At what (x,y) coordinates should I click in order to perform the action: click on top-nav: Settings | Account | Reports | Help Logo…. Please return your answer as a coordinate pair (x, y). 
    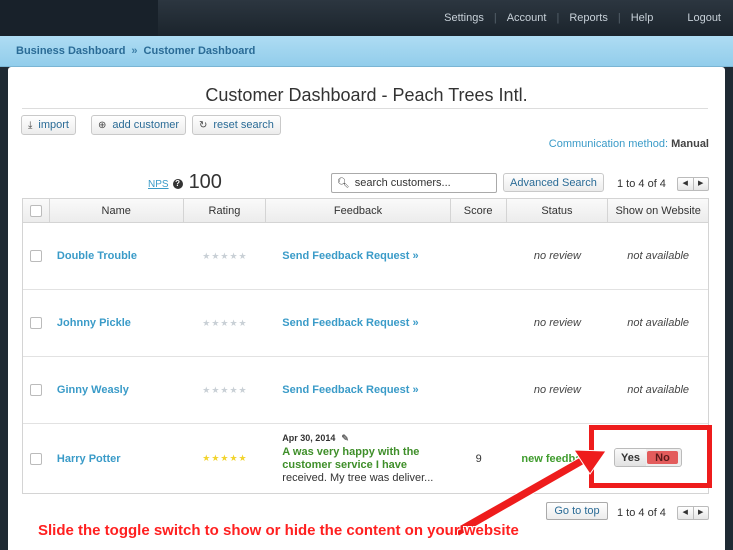
    Looking at the image, I should click on (577, 18).